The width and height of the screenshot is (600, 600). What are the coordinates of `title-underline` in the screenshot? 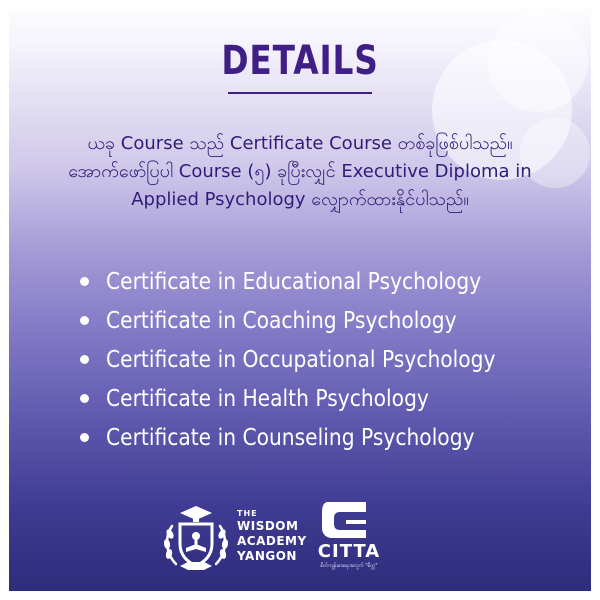 It's located at (300, 93).